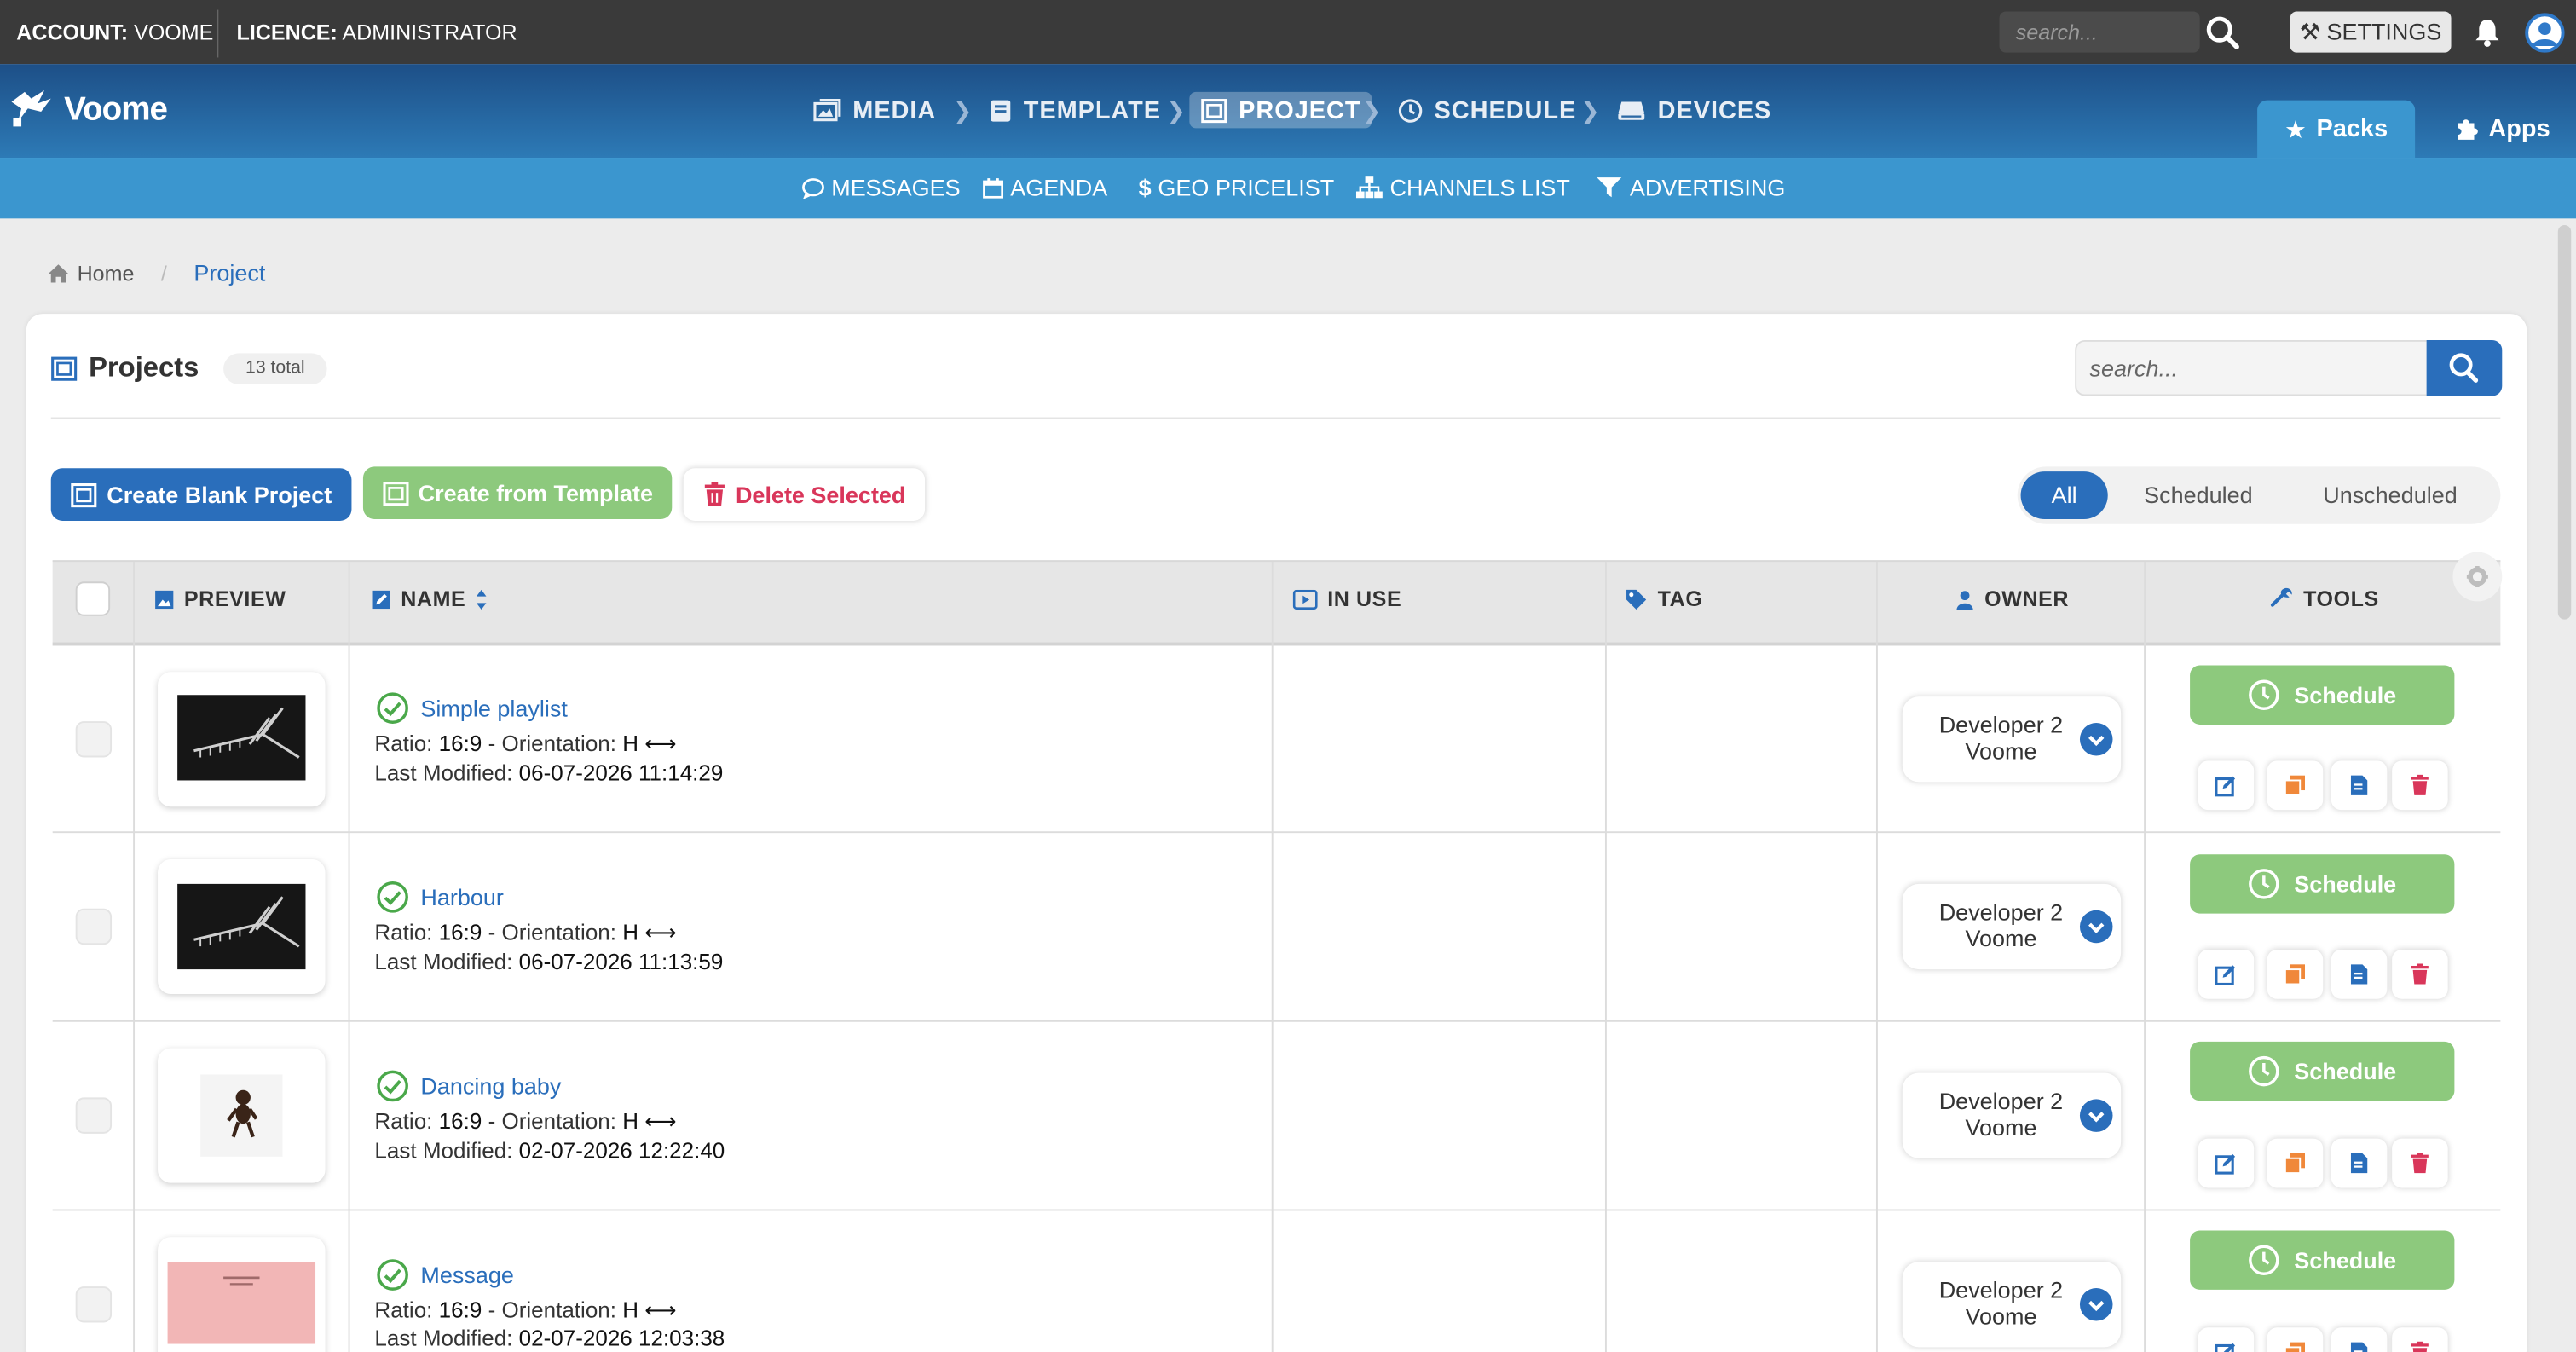  I want to click on nav-devices: DEVICES, so click(1694, 110).